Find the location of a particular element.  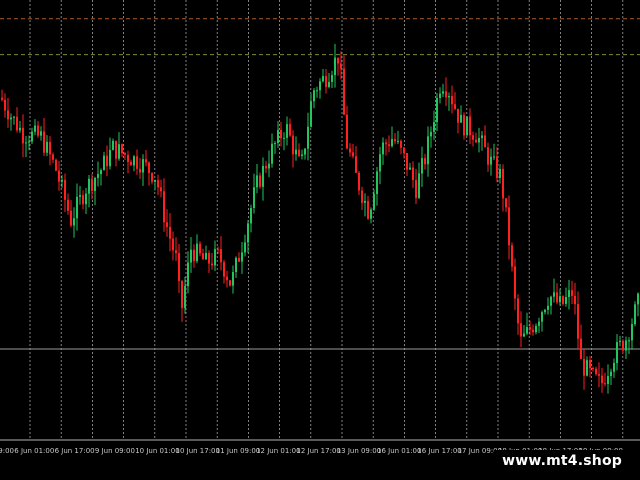

time-axis-tick-label: 6 Jun 01:00 is located at coordinates (34, 451).